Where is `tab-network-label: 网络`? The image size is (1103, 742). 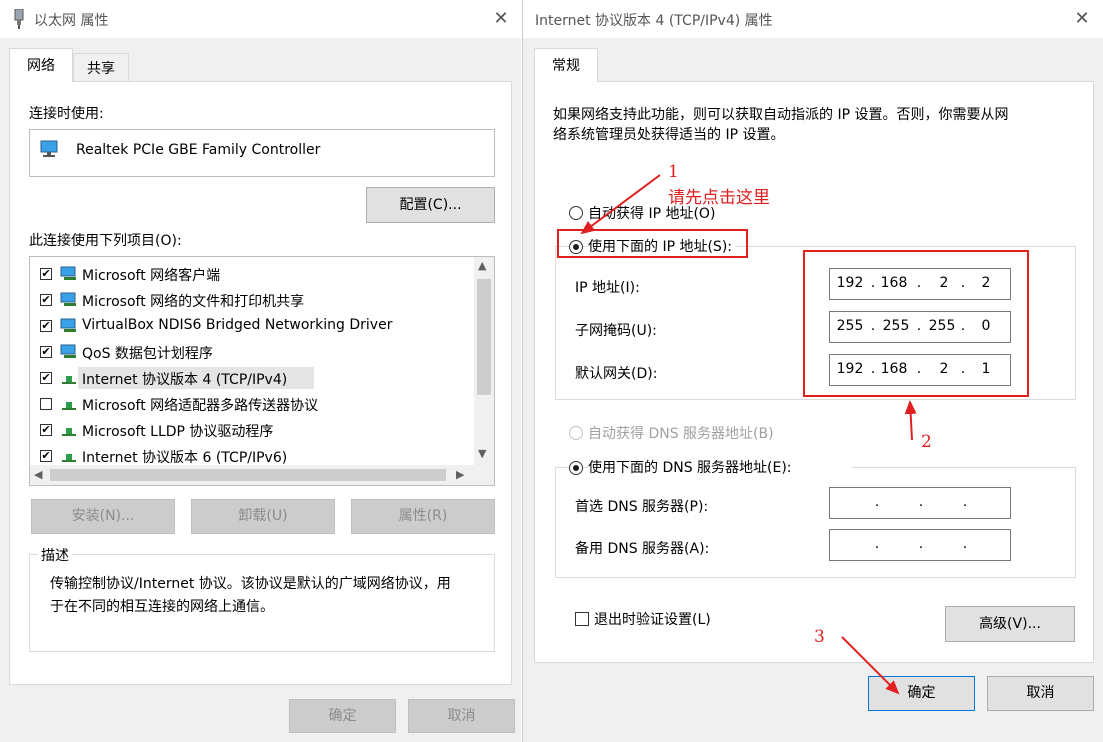 tab-network-label: 网络 is located at coordinates (41, 66).